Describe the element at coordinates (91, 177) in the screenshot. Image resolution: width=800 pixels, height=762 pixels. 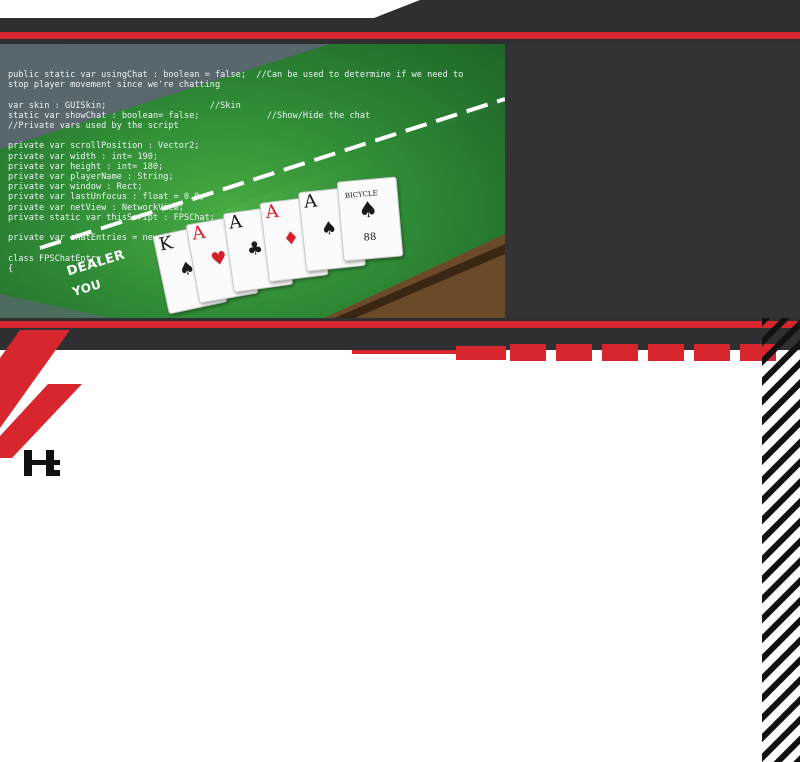
I see `code-line: private var playerName : String;` at that location.